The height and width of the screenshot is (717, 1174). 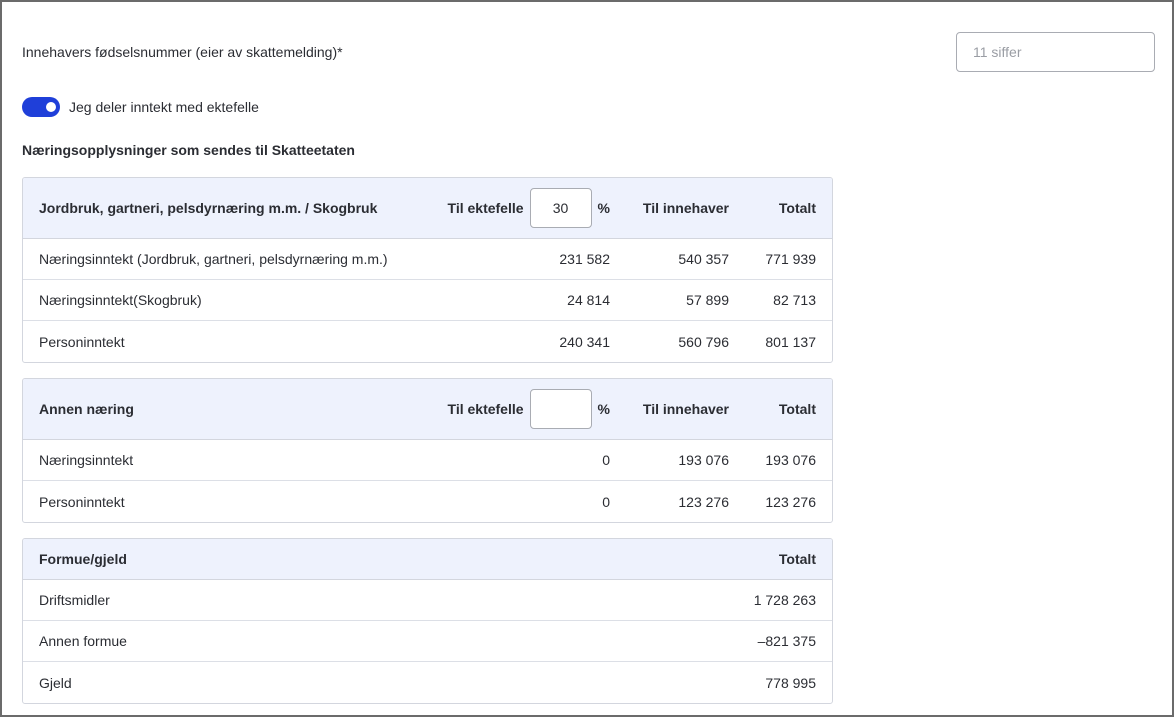 What do you see at coordinates (86, 460) in the screenshot?
I see `row-label: Næringsinntekt` at bounding box center [86, 460].